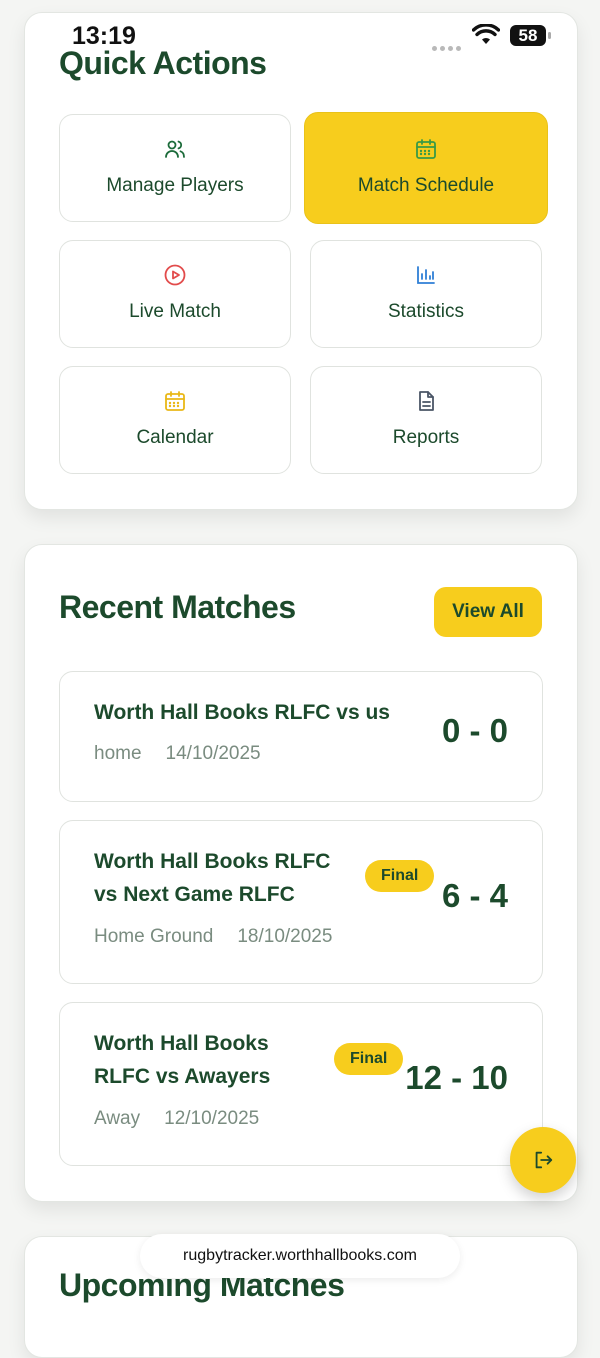 The image size is (600, 1358). Describe the element at coordinates (474, 730) in the screenshot. I see `match-score: 0 - 0` at that location.